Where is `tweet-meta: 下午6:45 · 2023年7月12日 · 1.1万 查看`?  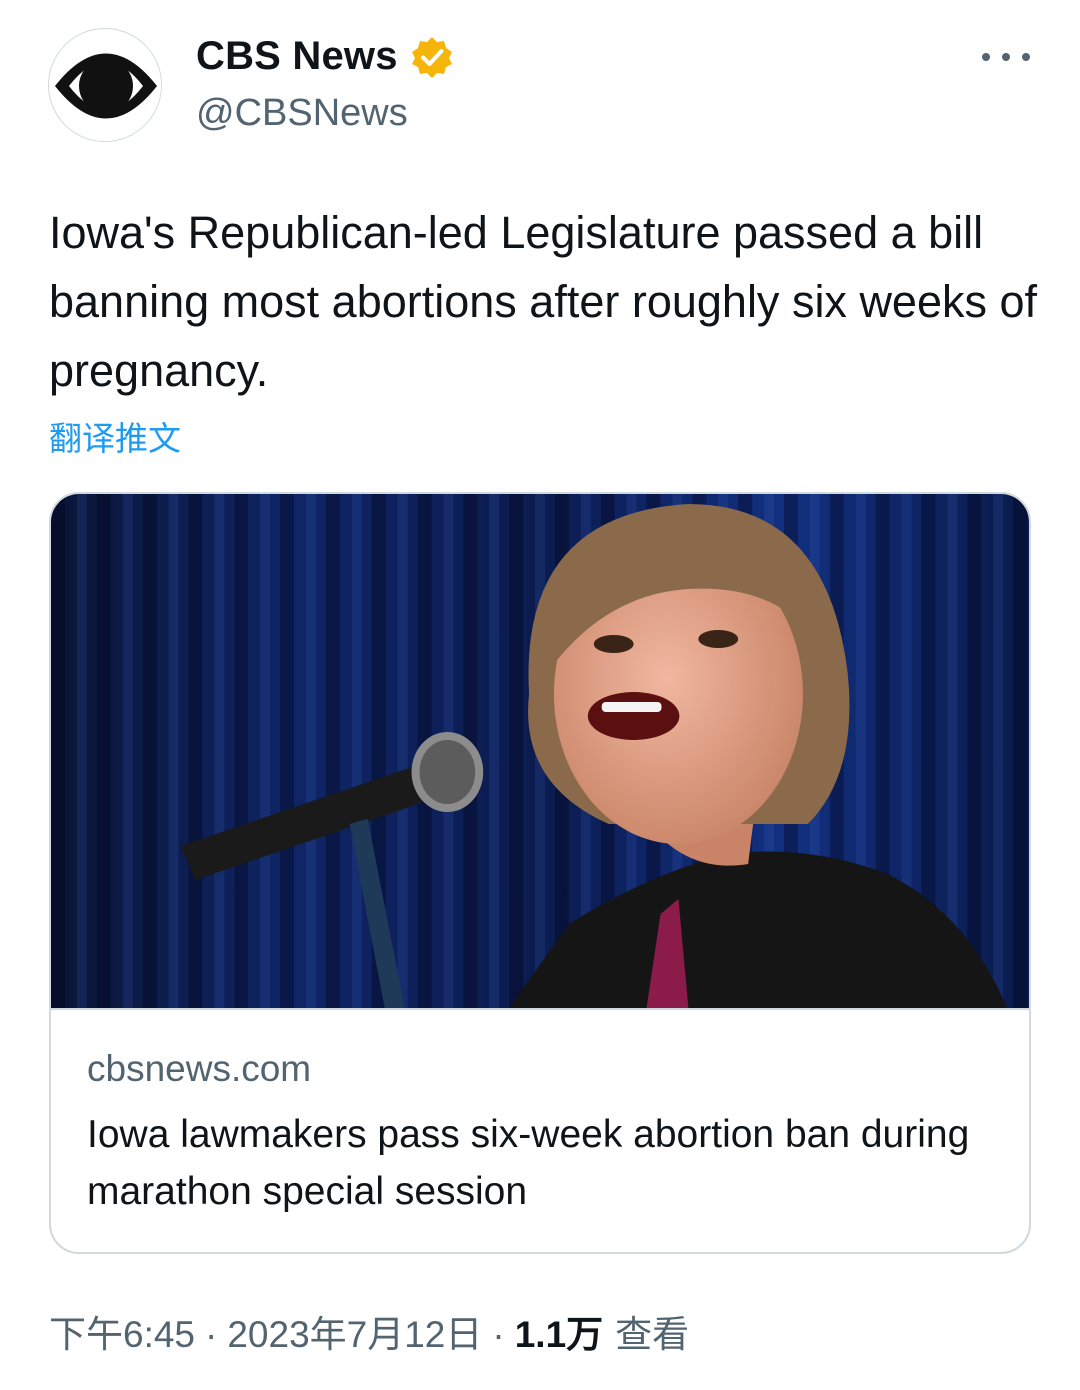
tweet-meta: 下午6:45 · 2023年7月12日 · 1.1万 查看 is located at coordinates (369, 1331).